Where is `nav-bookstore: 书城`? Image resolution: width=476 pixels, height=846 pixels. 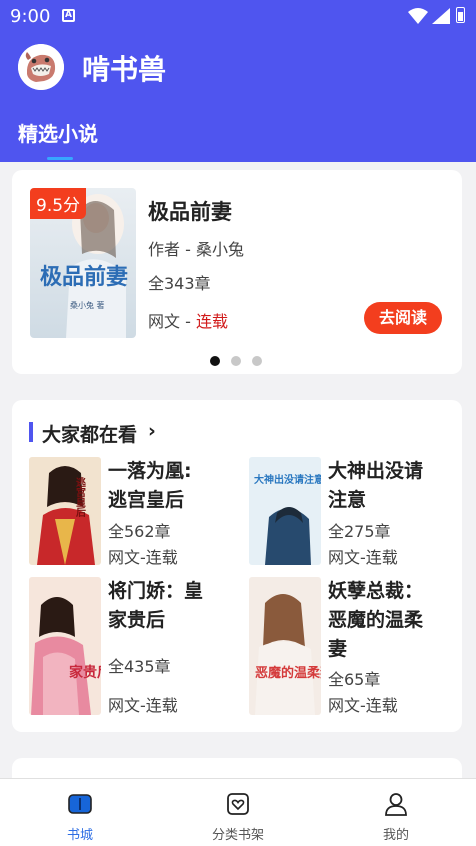
nav-bookstore: 书城 is located at coordinates (80, 812).